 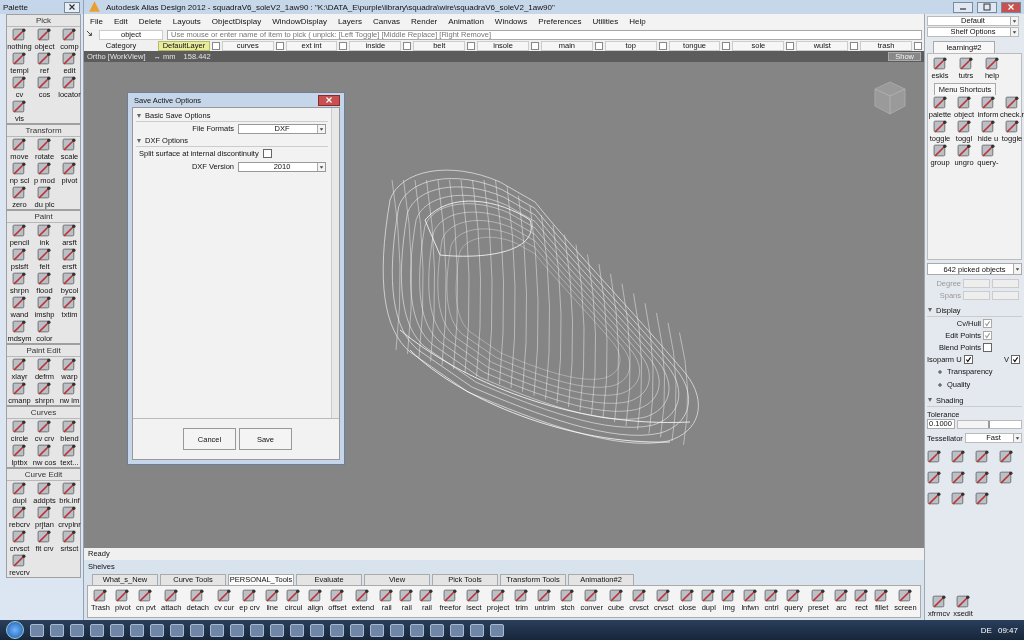 I want to click on menu-item: Preferences, so click(x=560, y=21).